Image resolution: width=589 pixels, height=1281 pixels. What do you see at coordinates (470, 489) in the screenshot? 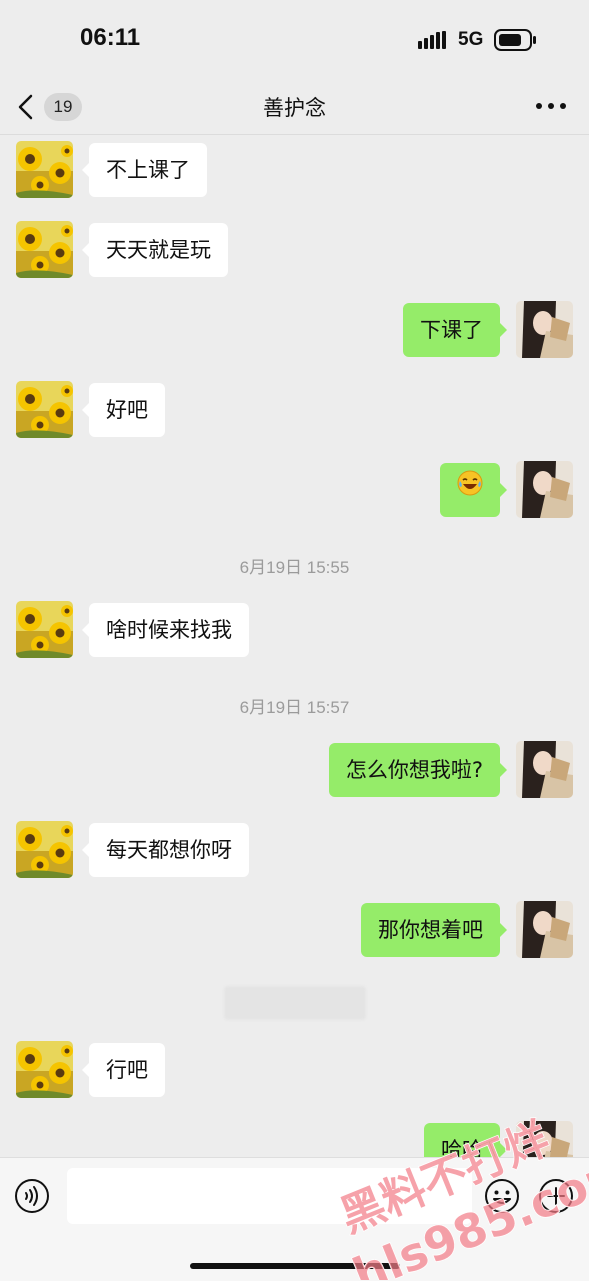
I see `laughing-crying-emoji-icon` at bounding box center [470, 489].